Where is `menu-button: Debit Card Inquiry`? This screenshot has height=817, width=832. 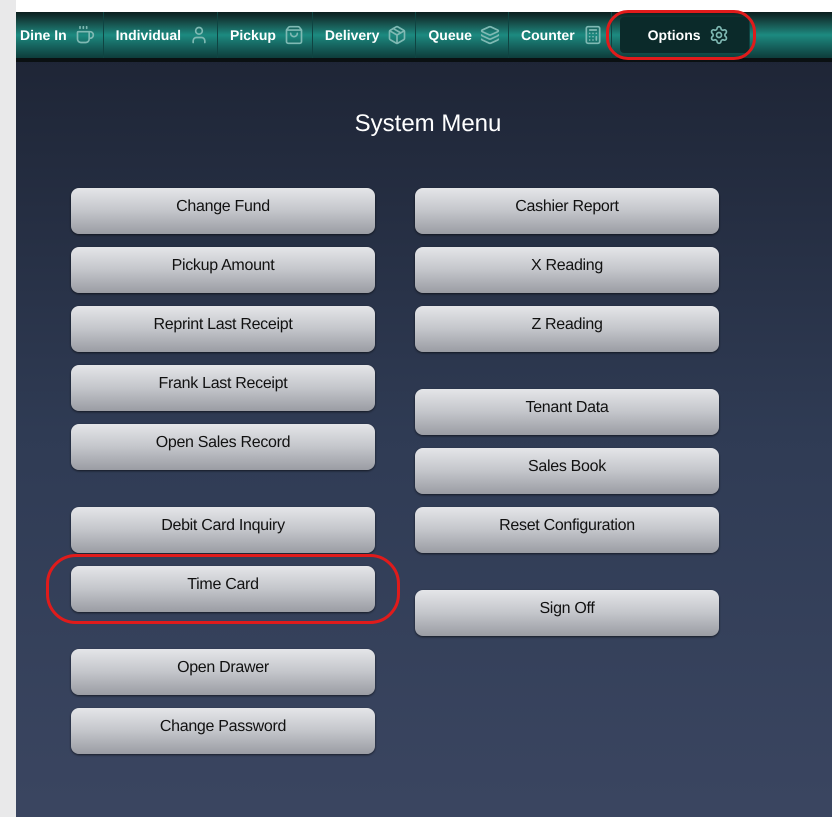 menu-button: Debit Card Inquiry is located at coordinates (223, 530).